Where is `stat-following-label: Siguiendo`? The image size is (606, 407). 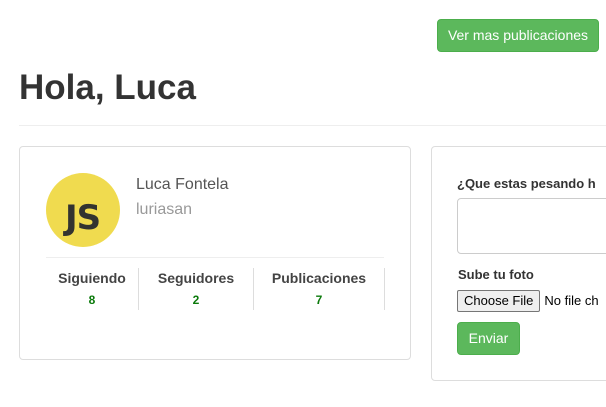 stat-following-label: Siguiendo is located at coordinates (92, 278).